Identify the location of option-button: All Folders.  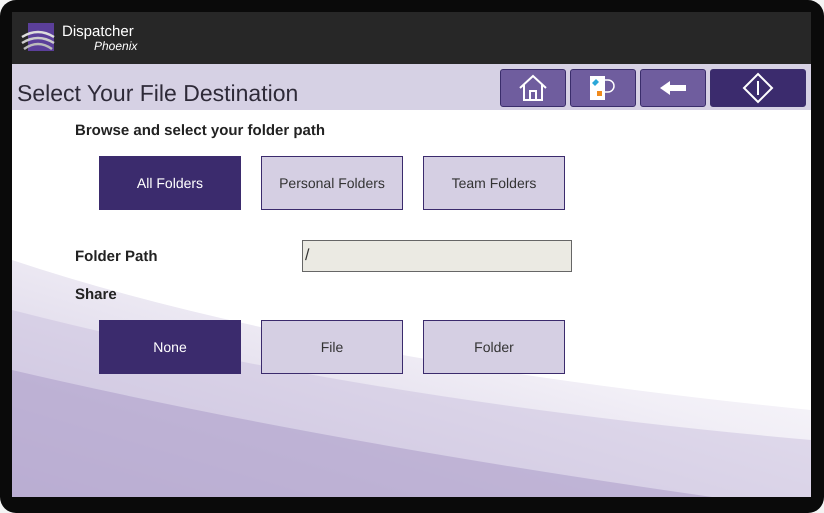
(170, 183).